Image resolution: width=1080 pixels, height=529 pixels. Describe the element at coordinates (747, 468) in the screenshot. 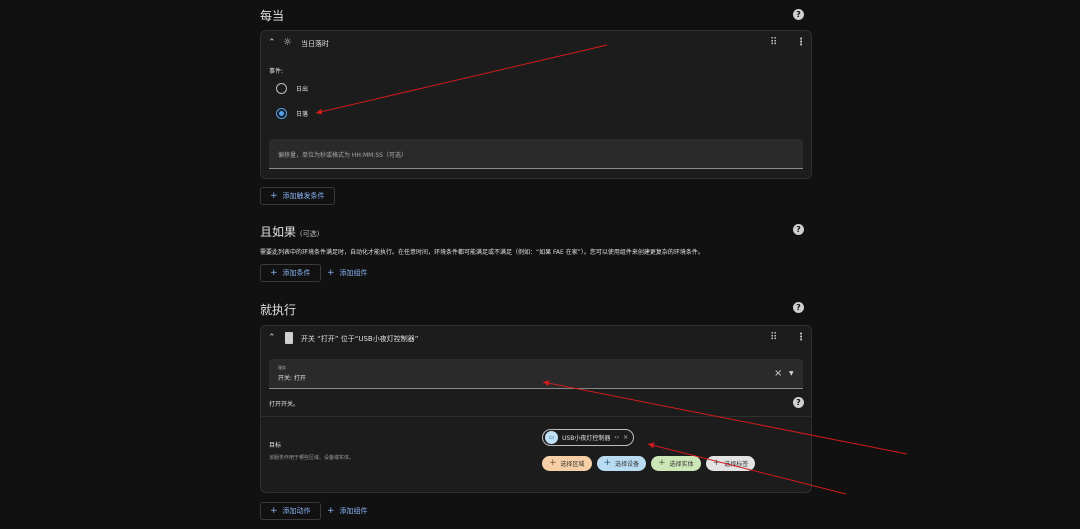

I see `arrow-to-entity-chip` at that location.